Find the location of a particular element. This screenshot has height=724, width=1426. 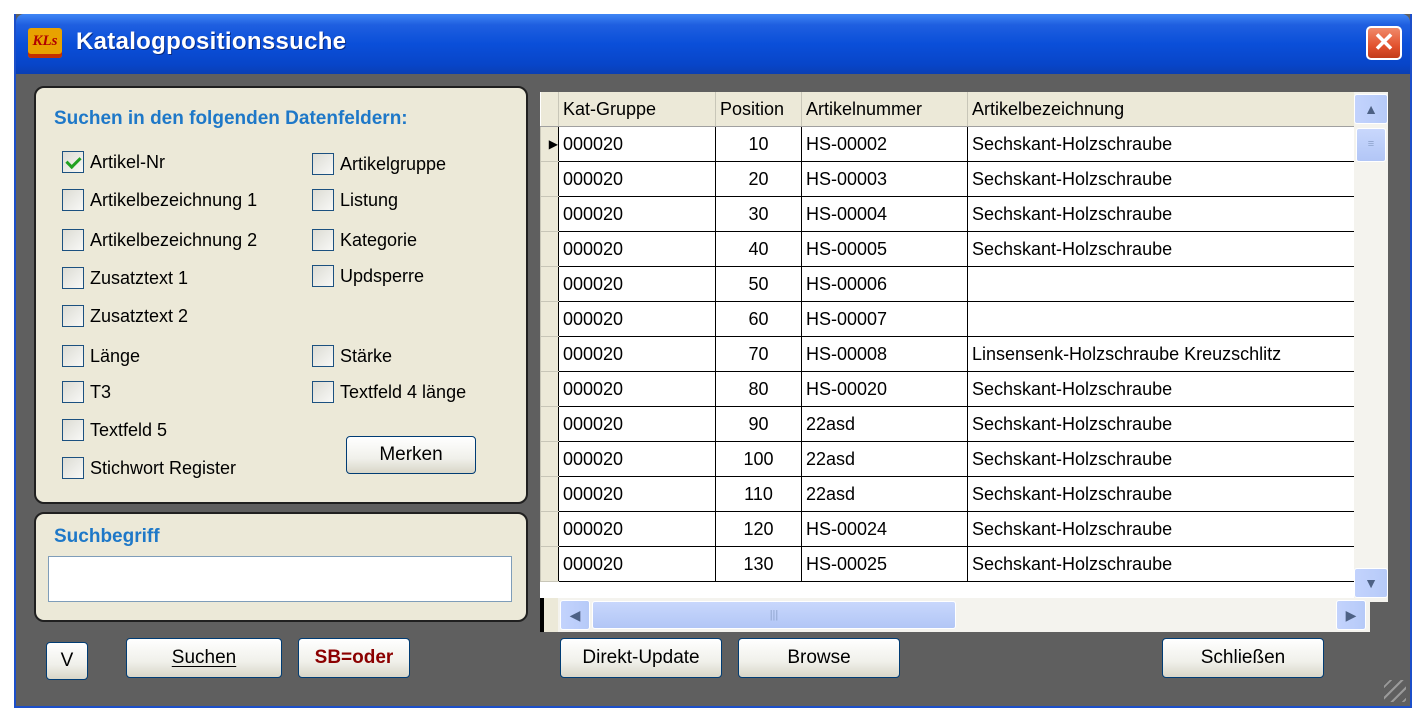

cell-position: 60 is located at coordinates (758, 319).